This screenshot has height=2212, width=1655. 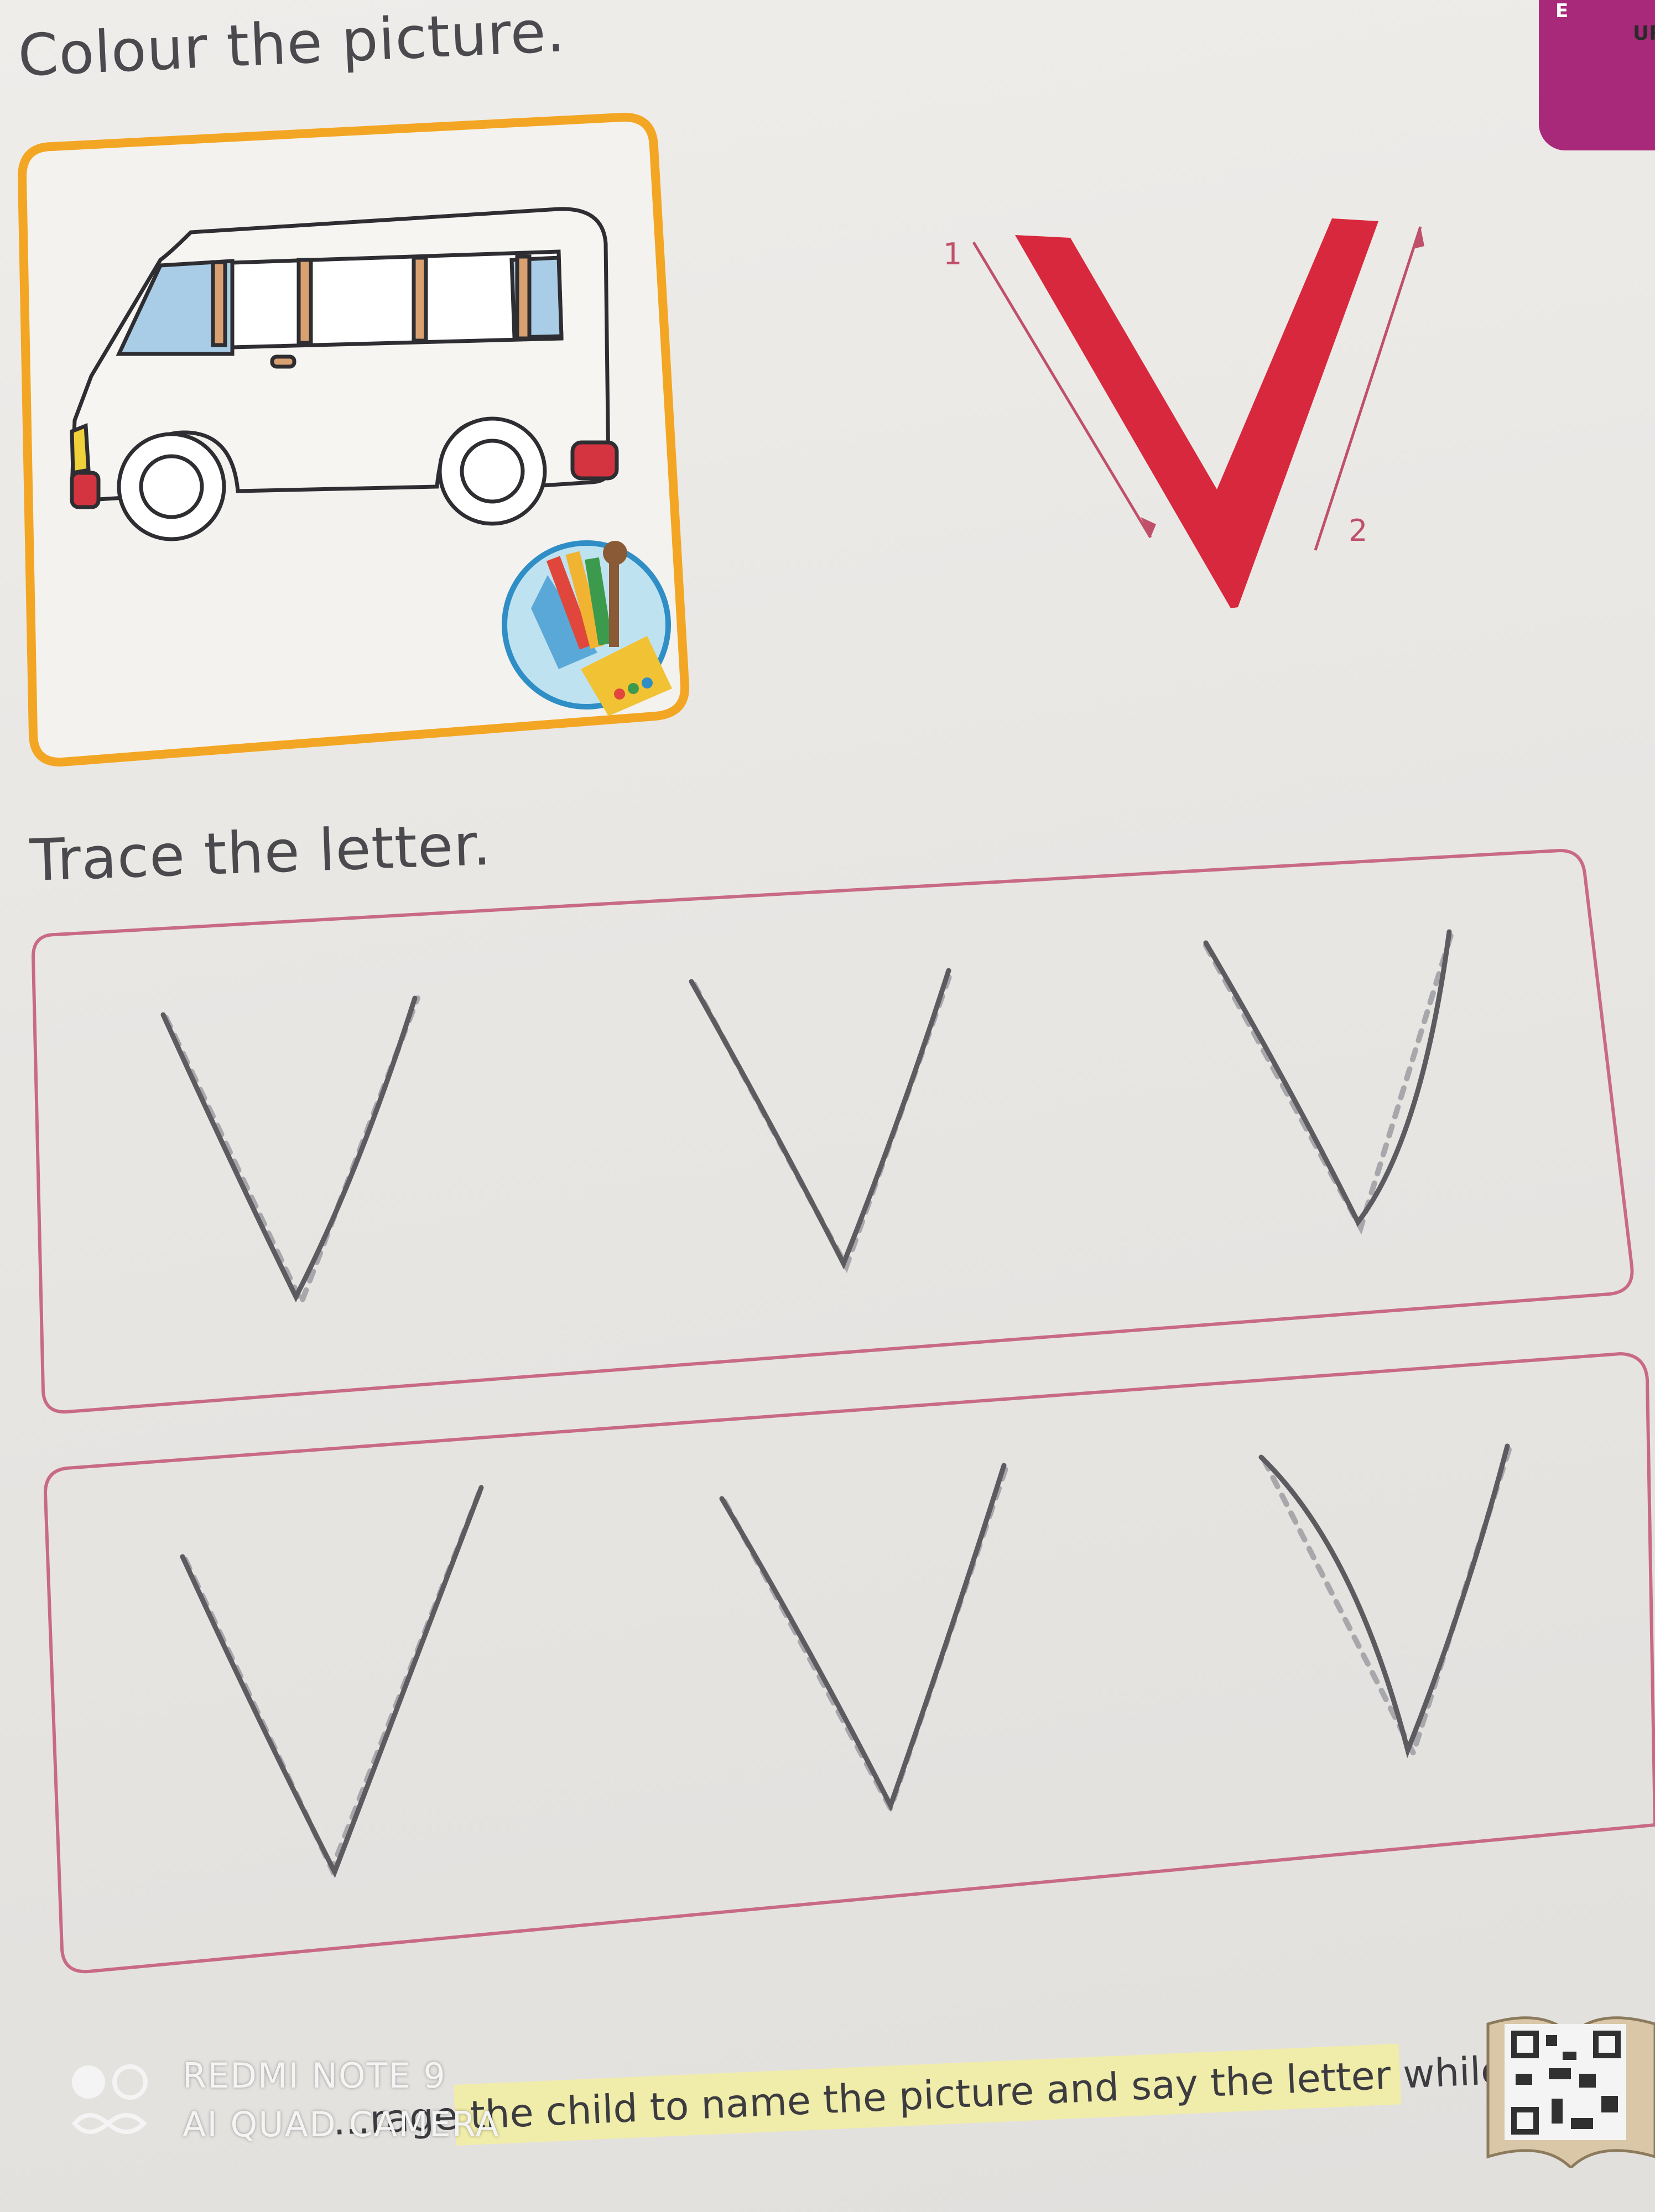 I want to click on qr-code-icon, so click(x=1570, y=2092).